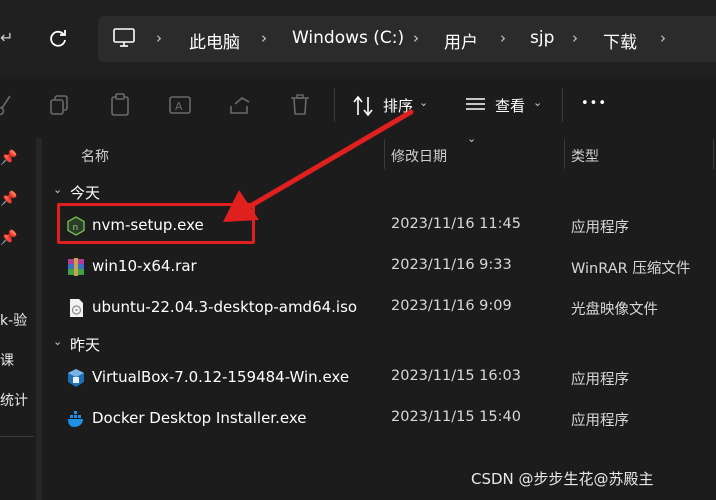  What do you see at coordinates (9, 105) in the screenshot?
I see `cut-icon` at bounding box center [9, 105].